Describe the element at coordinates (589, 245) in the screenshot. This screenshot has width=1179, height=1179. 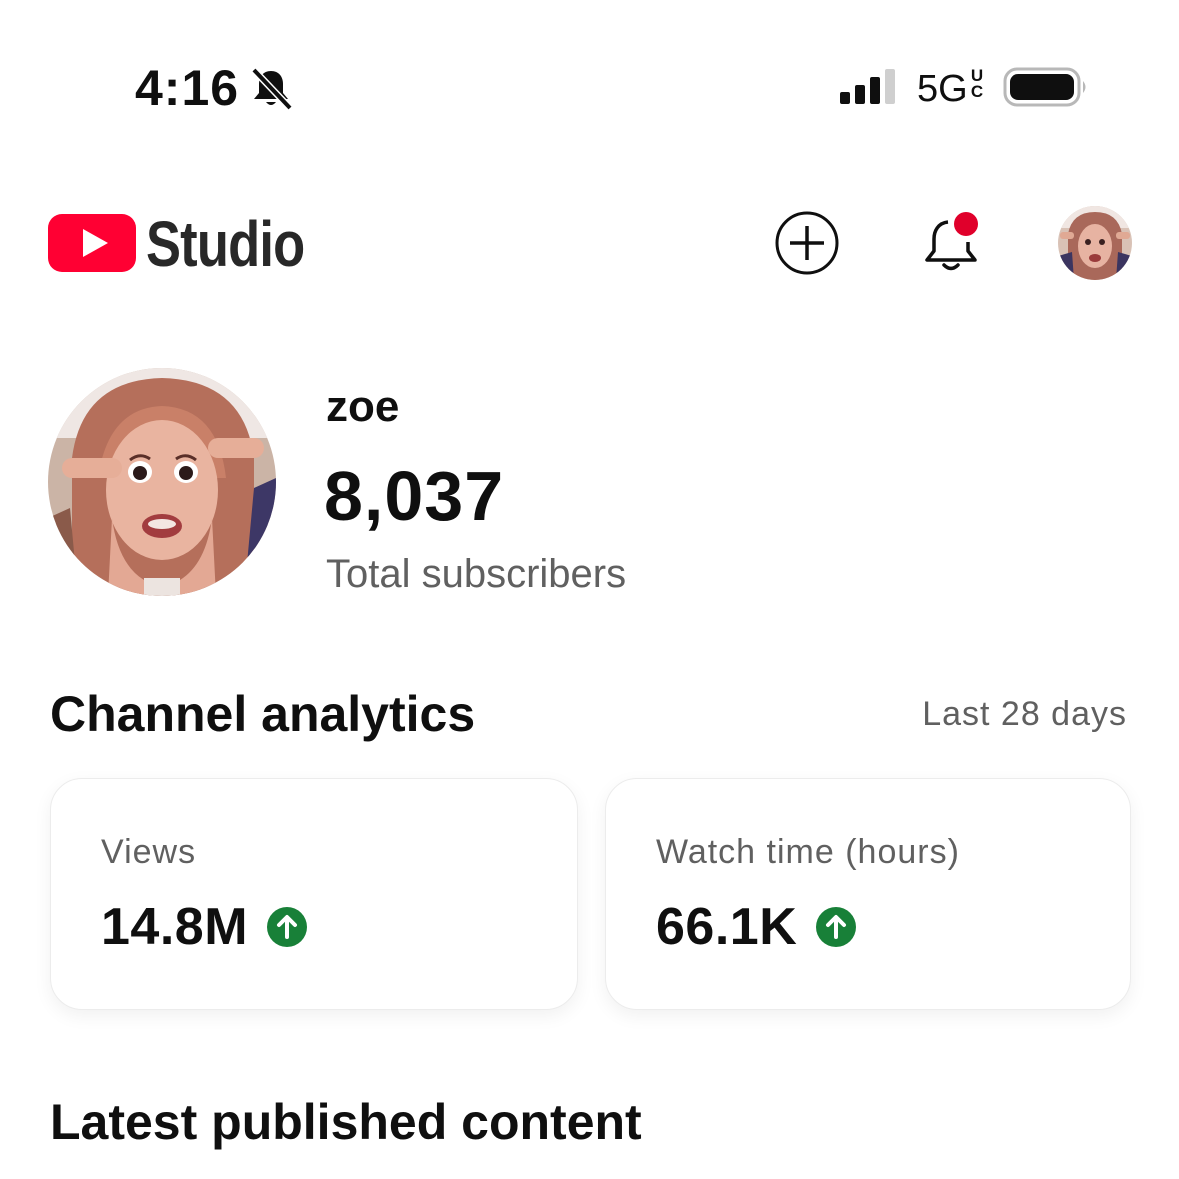
I see `app-header: Studio` at that location.